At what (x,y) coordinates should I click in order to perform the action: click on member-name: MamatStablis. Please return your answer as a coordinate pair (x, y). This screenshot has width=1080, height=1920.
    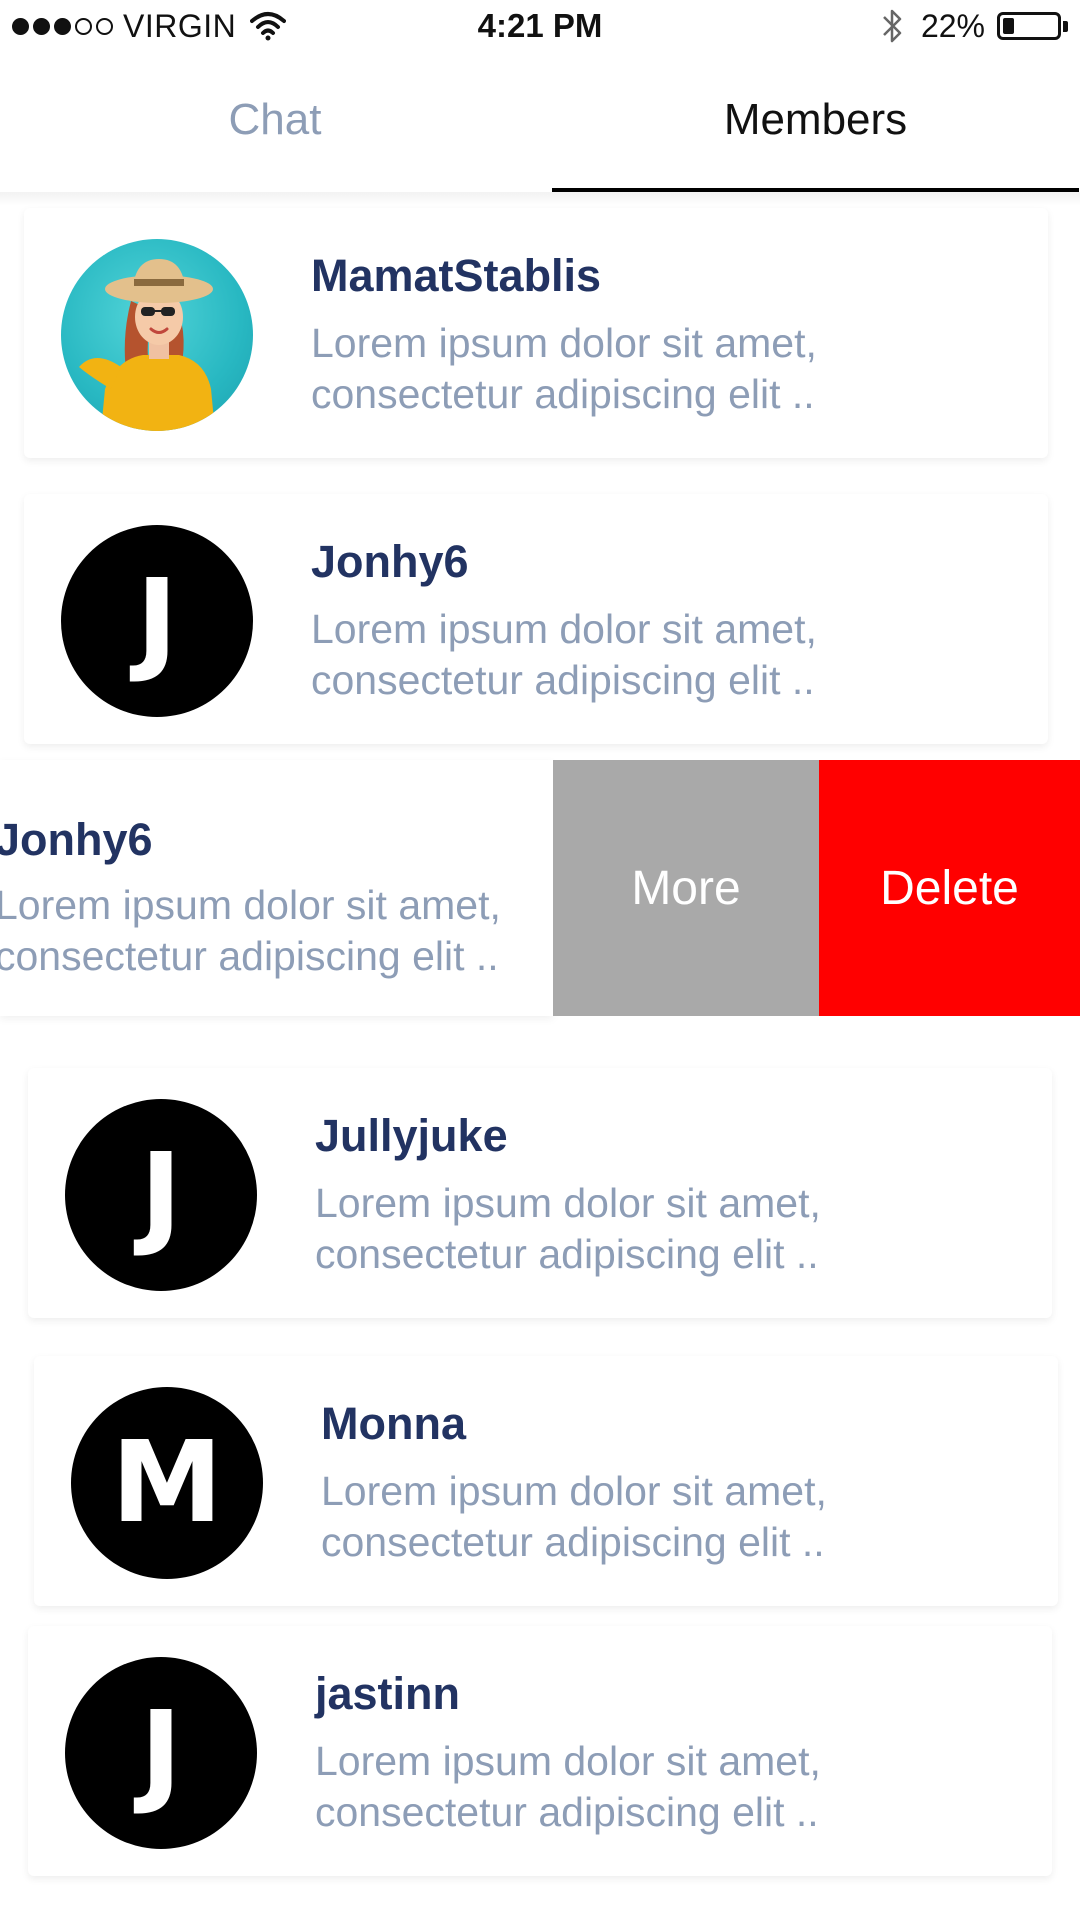
    Looking at the image, I should click on (456, 275).